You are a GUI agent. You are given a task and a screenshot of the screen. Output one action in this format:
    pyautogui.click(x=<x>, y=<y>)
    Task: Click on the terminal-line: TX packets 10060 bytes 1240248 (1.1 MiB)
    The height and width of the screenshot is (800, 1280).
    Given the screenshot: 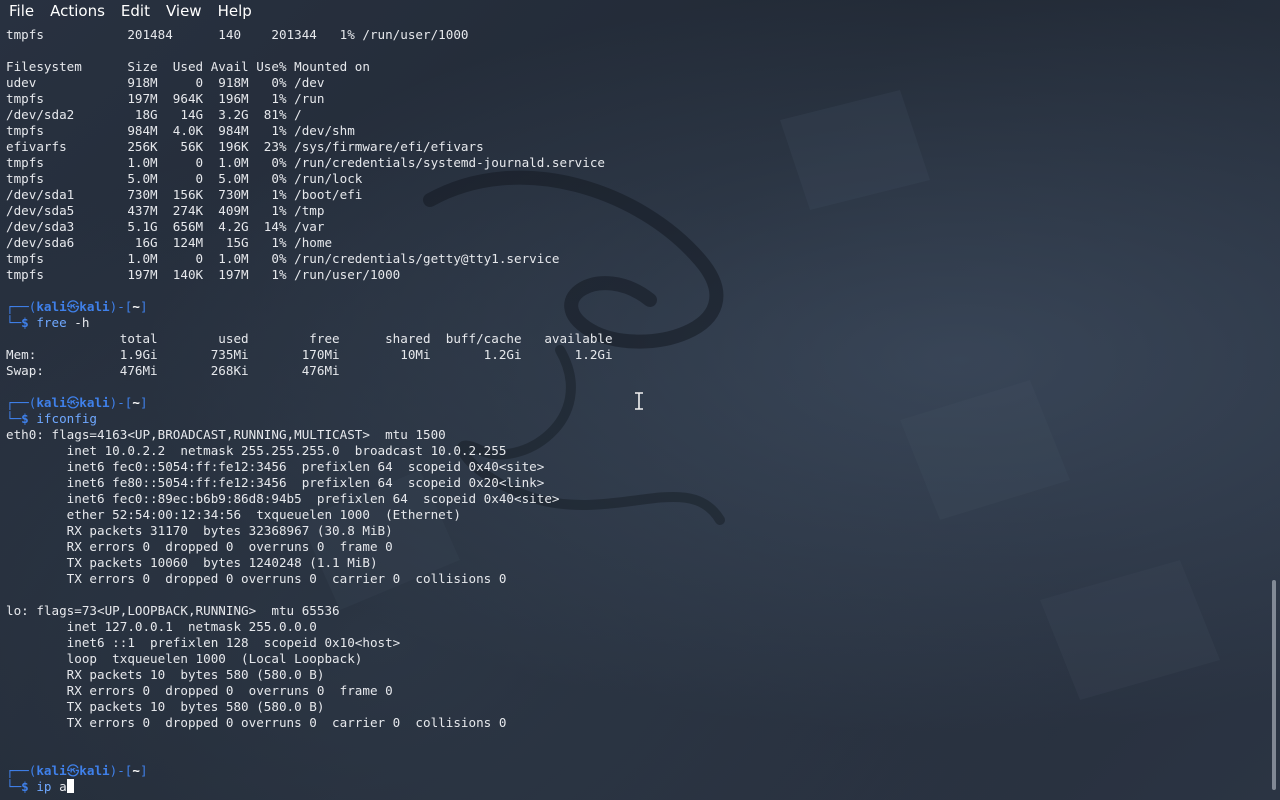 What is the action you would take?
    pyautogui.click(x=192, y=562)
    